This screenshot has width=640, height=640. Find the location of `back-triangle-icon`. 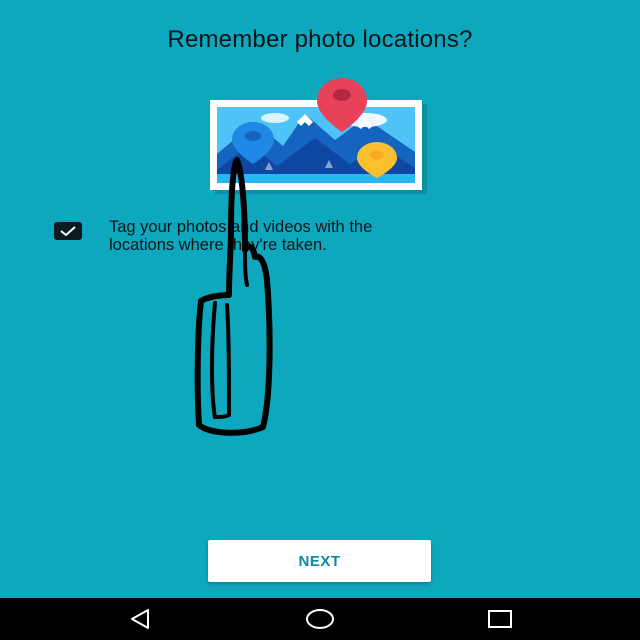

back-triangle-icon is located at coordinates (140, 619).